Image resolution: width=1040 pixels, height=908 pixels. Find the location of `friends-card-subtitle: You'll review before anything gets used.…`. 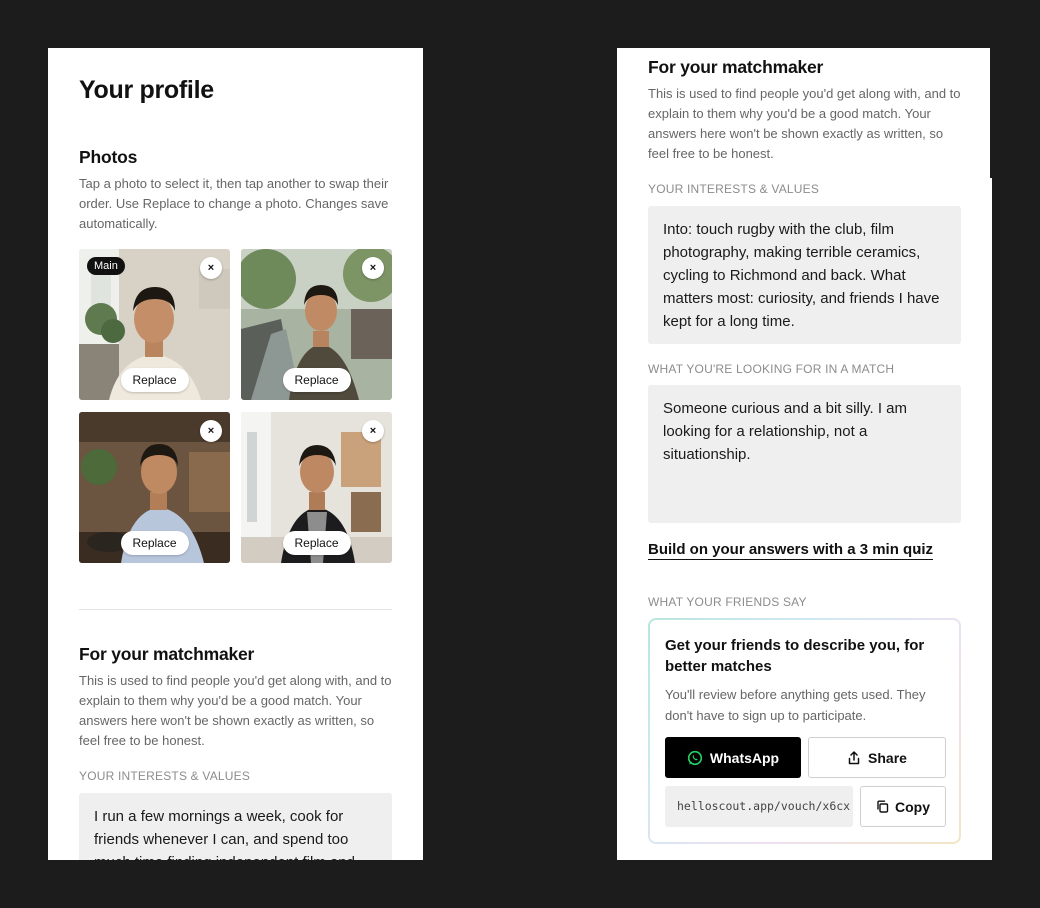

friends-card-subtitle: You'll review before anything gets used.… is located at coordinates (795, 705).